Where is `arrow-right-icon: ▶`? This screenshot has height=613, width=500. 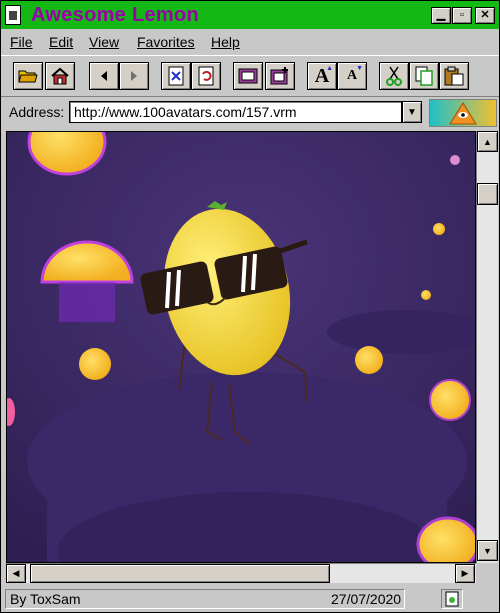 arrow-right-icon: ▶ is located at coordinates (465, 573).